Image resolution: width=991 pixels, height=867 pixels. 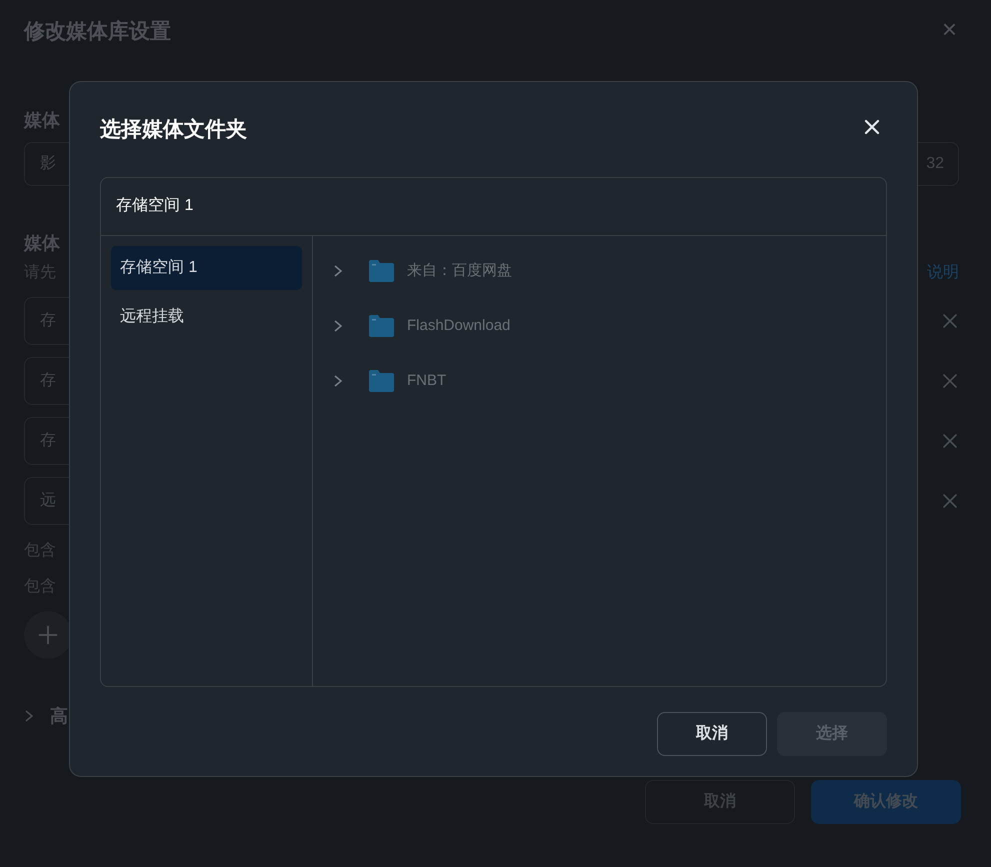 I want to click on dialog-title: 修改媒体库设置, so click(x=97, y=31).